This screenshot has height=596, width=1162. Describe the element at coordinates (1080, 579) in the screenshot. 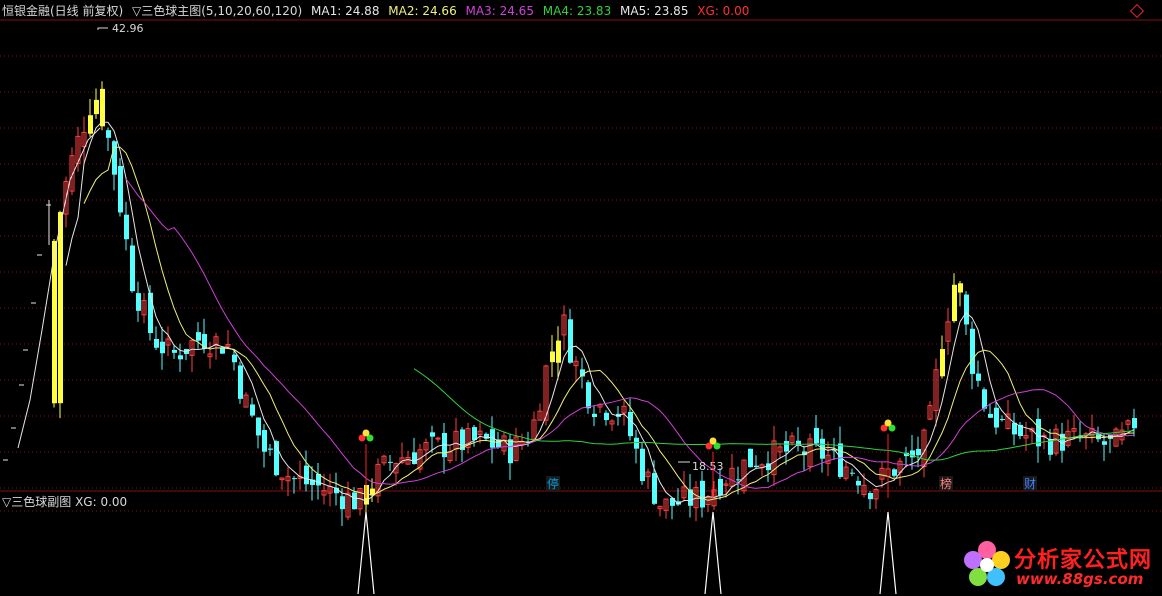

I see `watermark-url: www.88gs.com` at that location.